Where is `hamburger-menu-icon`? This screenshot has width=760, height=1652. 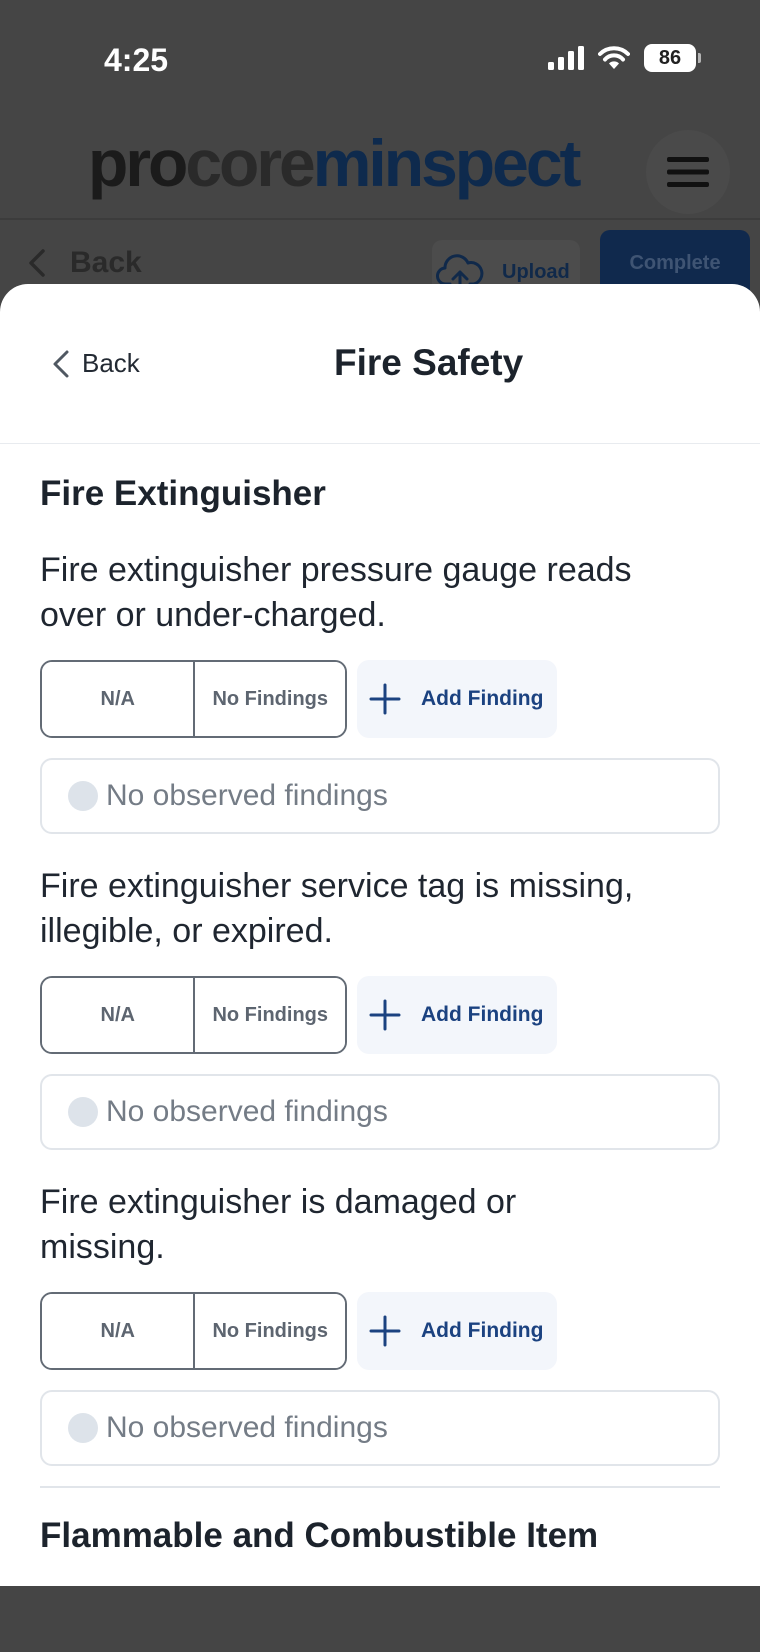
hamburger-menu-icon is located at coordinates (688, 172).